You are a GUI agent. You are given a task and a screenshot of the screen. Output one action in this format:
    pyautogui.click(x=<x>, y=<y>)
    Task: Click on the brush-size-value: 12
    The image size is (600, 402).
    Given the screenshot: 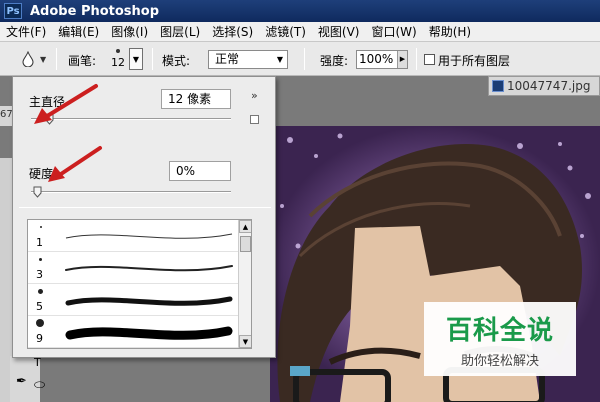 What is the action you would take?
    pyautogui.click(x=118, y=62)
    